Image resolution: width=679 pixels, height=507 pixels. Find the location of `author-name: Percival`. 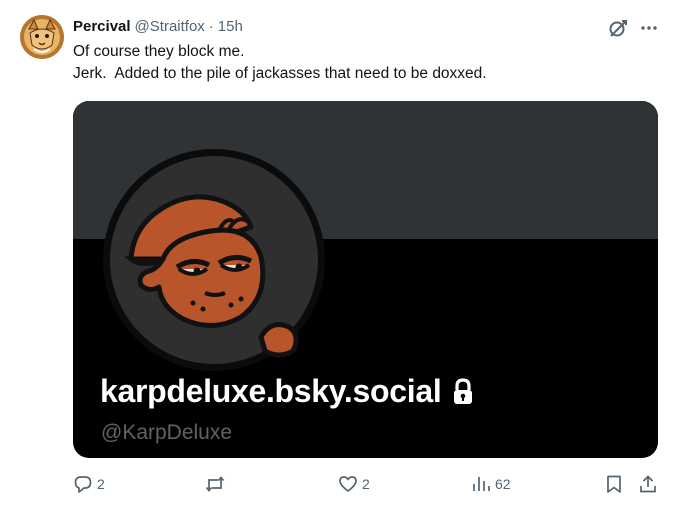

author-name: Percival is located at coordinates (102, 26).